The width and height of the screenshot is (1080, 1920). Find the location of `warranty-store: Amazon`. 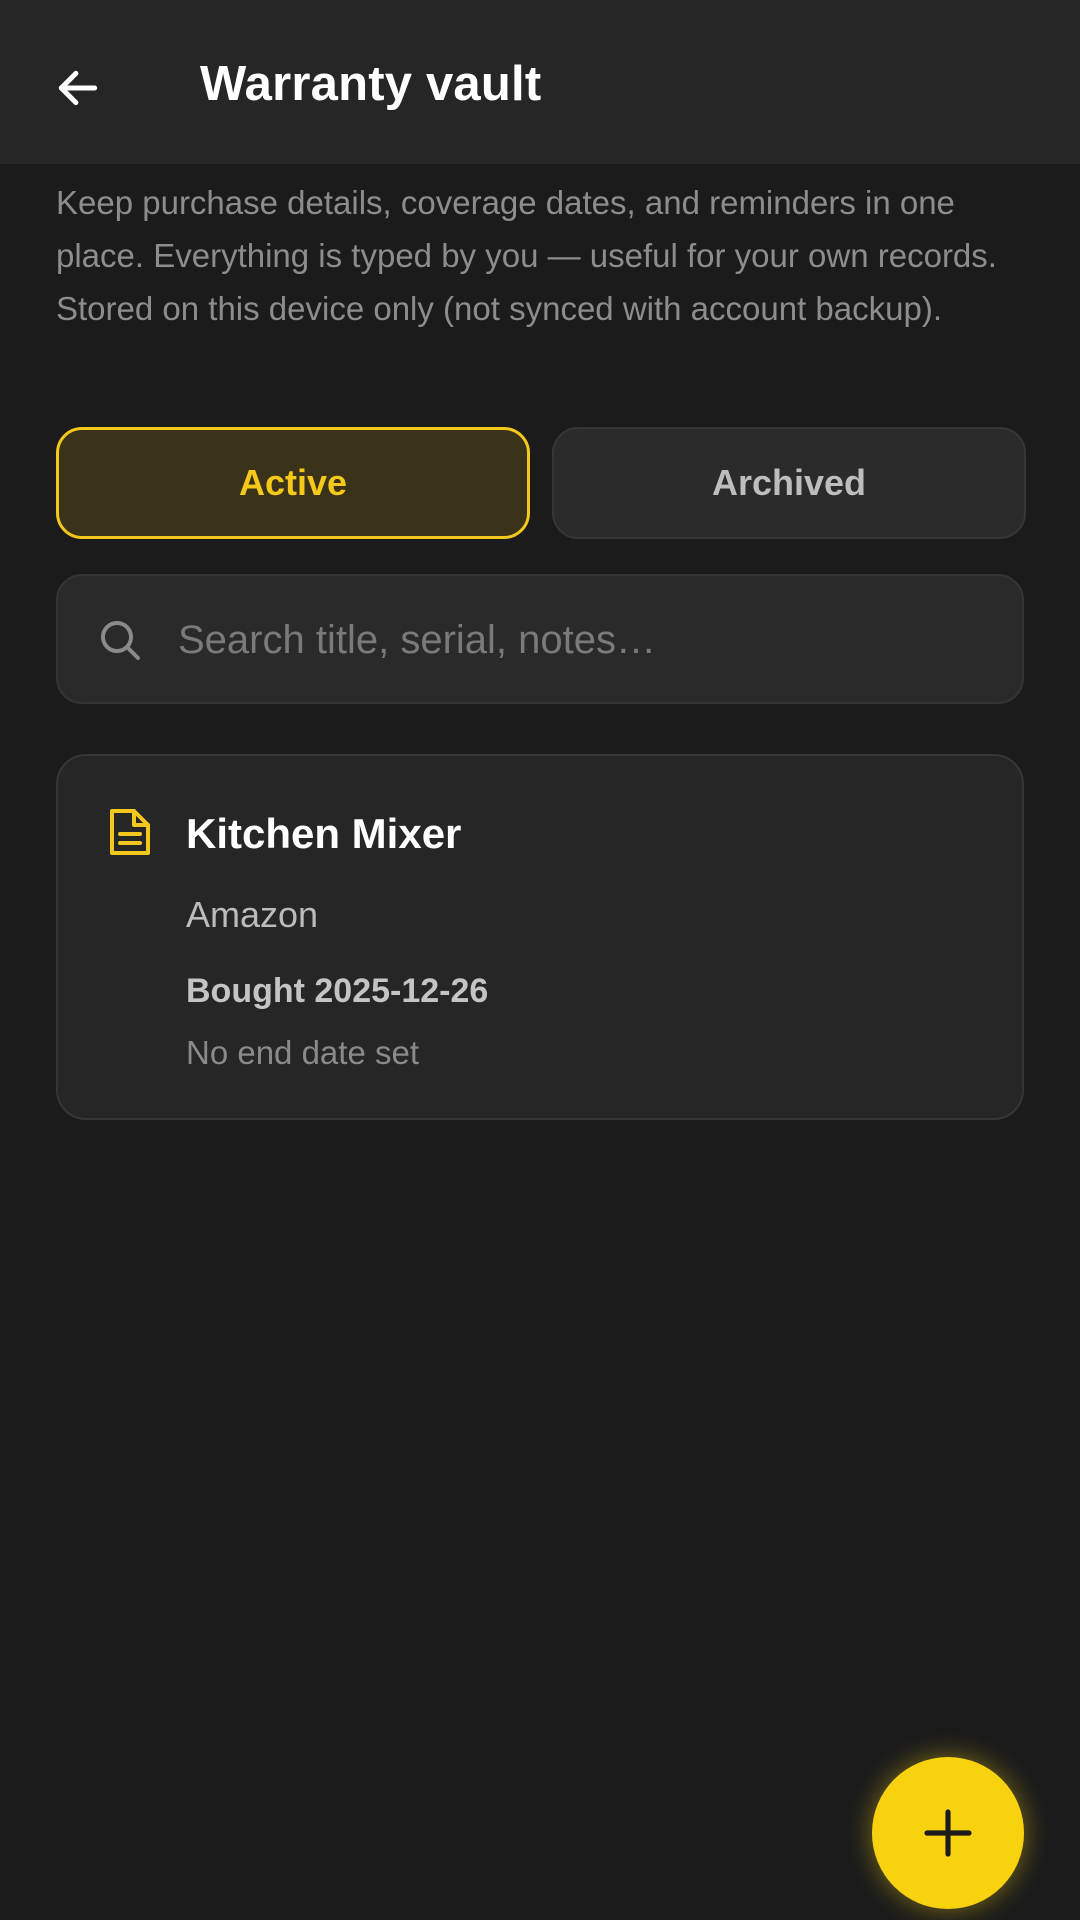

warranty-store: Amazon is located at coordinates (252, 914).